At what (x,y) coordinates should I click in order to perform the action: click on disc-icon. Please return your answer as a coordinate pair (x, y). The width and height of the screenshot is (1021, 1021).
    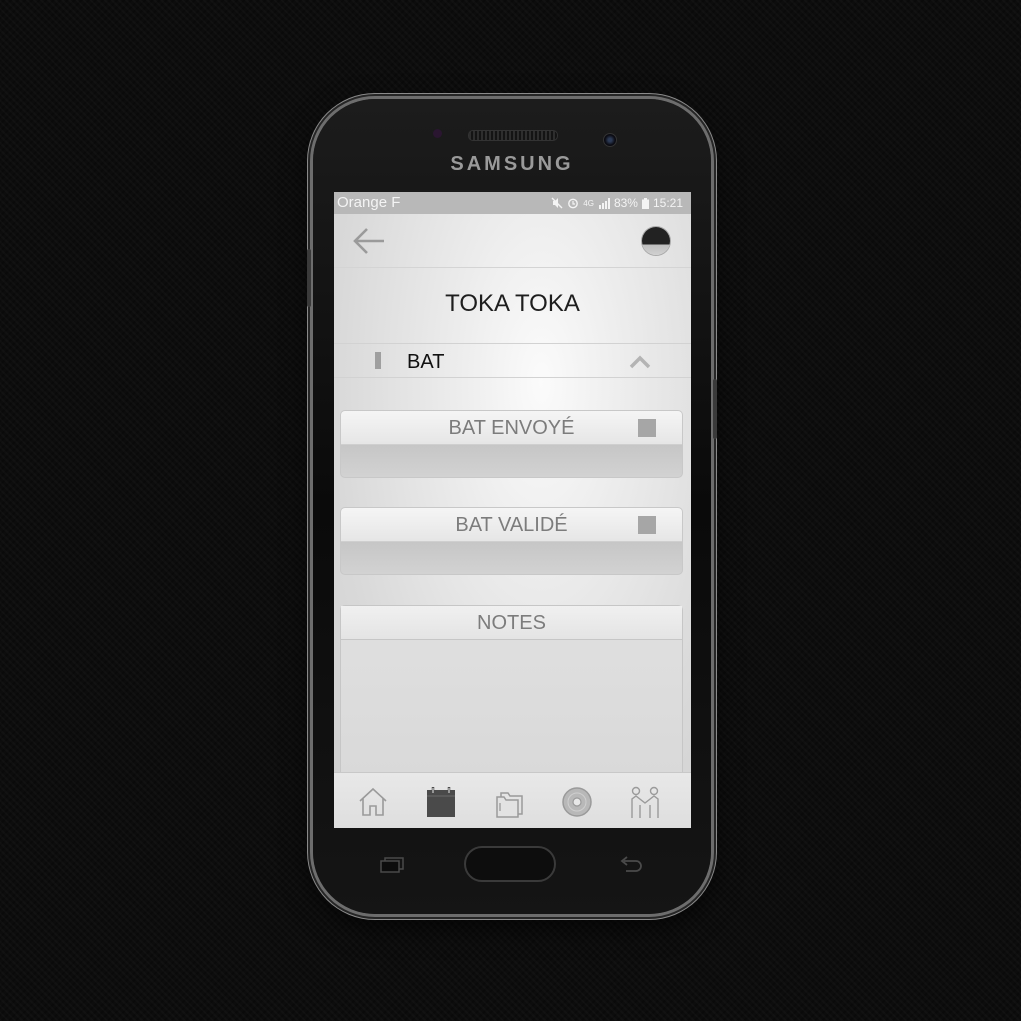
    Looking at the image, I should click on (577, 802).